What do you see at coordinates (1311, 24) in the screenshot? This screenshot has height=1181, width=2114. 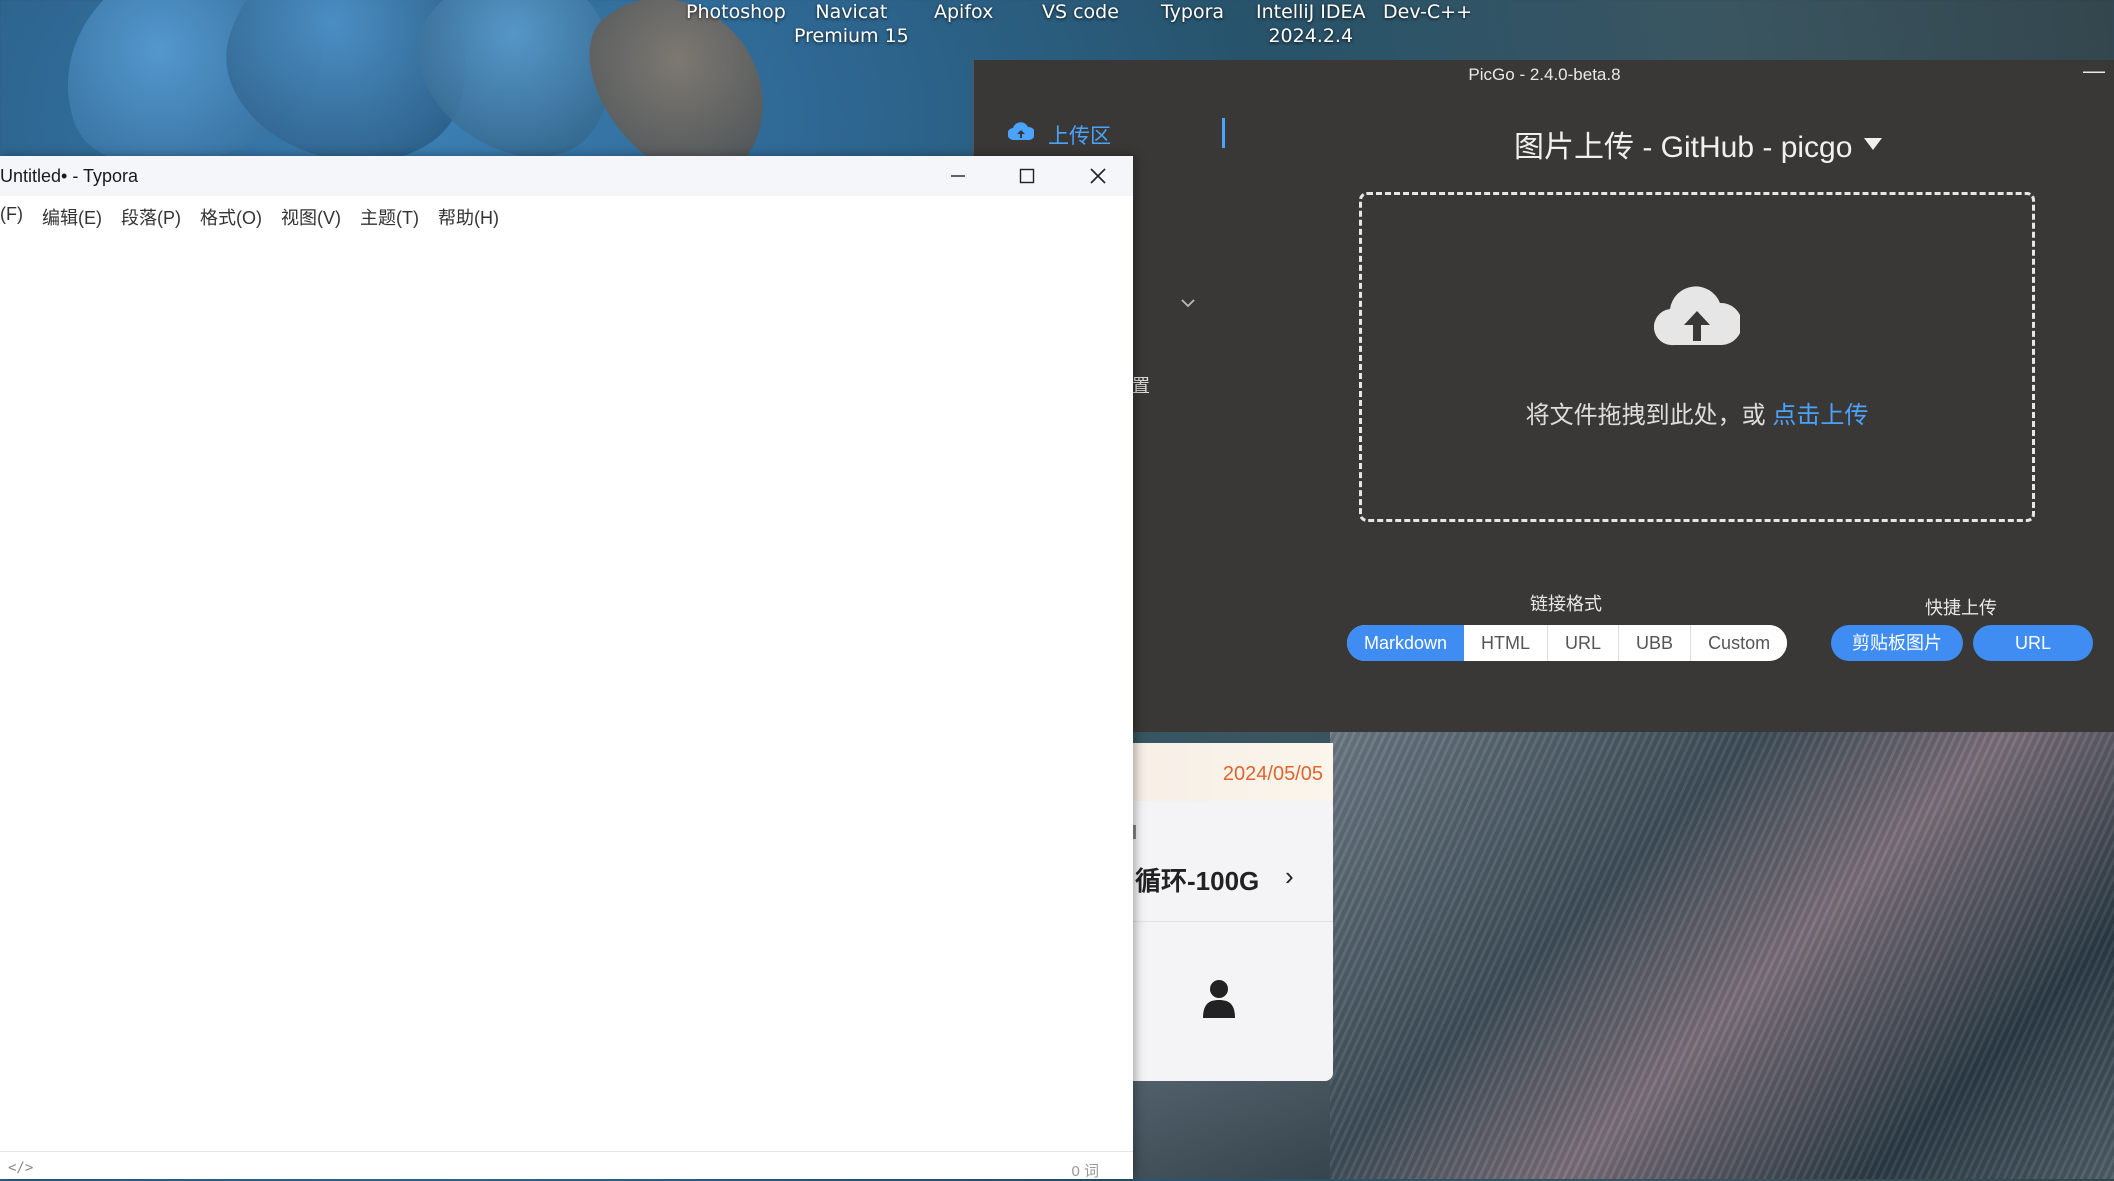 I see `desktop-icon-intellij: IntelliJ IDEA 2024.2.4` at bounding box center [1311, 24].